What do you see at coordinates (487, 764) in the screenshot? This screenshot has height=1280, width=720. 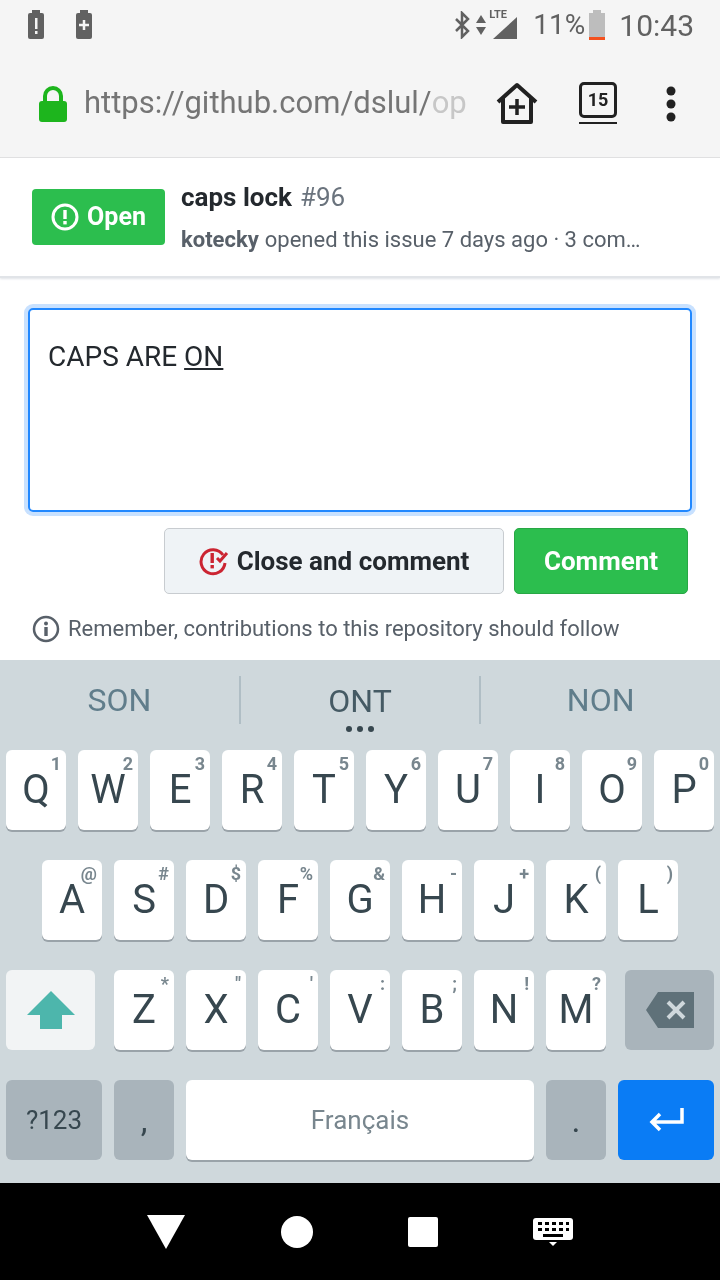 I see `key-hint: 7` at bounding box center [487, 764].